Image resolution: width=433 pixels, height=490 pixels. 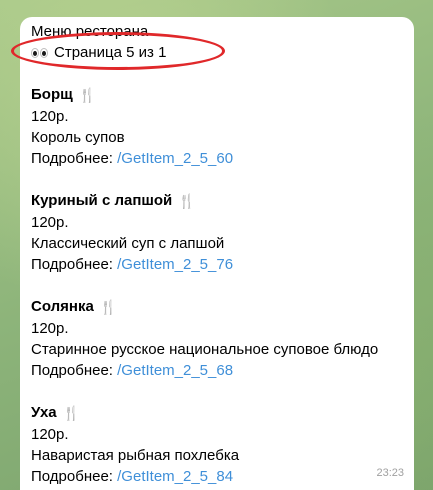 What do you see at coordinates (390, 473) in the screenshot?
I see `message-timestamp: 23:23` at bounding box center [390, 473].